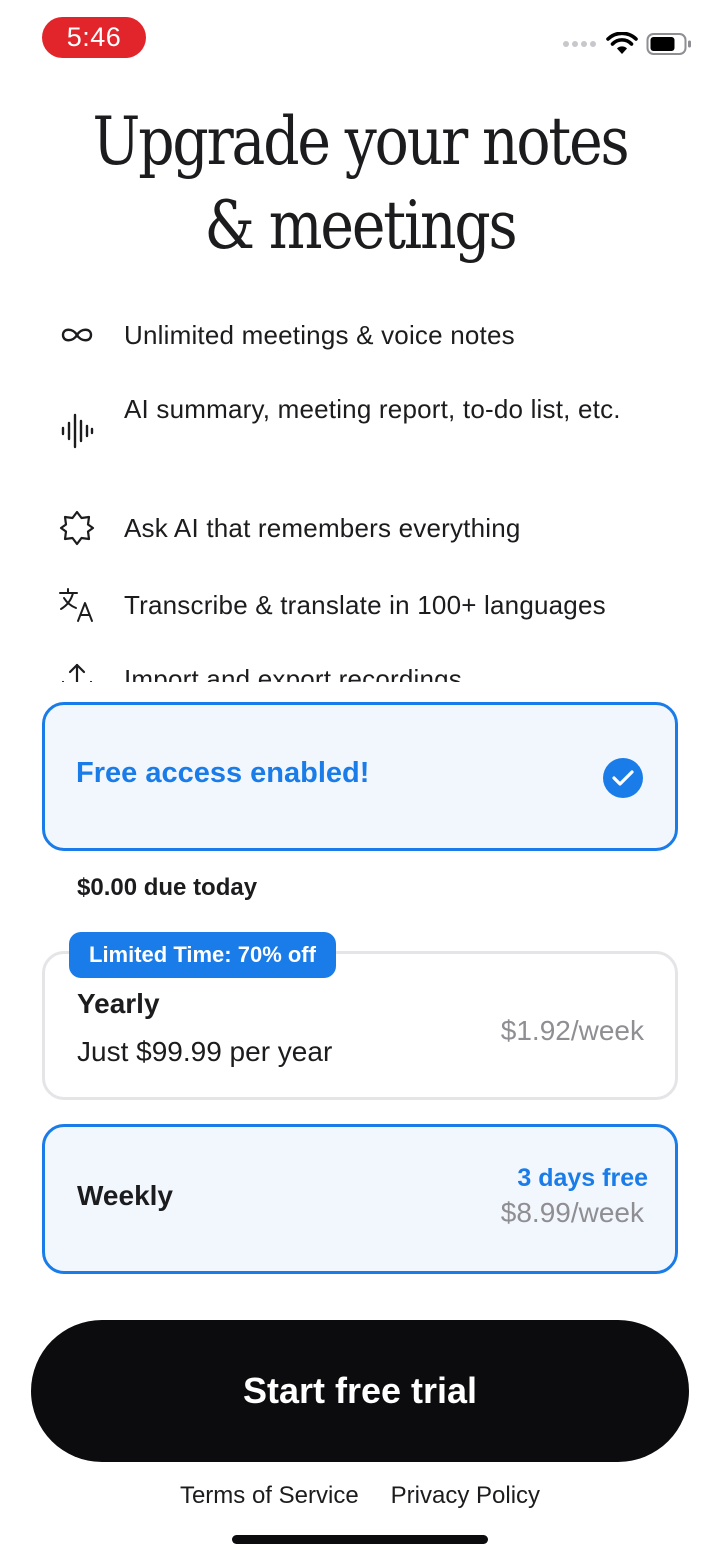 The image size is (720, 1560). Describe the element at coordinates (359, 184) in the screenshot. I see `page-title: Upgrade your notes & meetings` at that location.